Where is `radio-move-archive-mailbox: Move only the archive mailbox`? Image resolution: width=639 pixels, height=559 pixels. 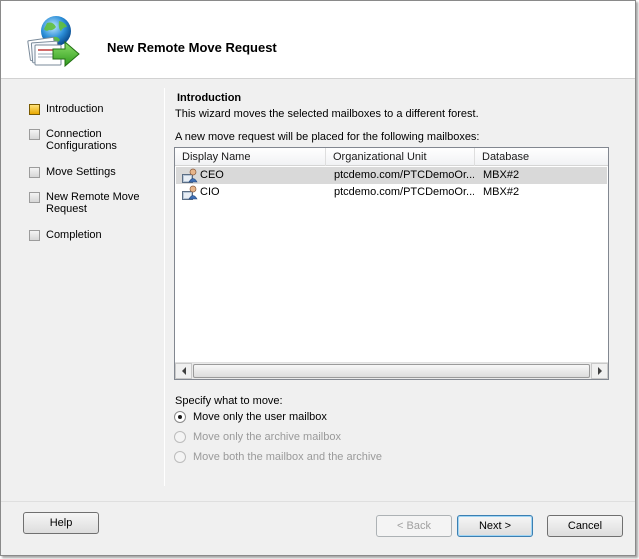 radio-move-archive-mailbox: Move only the archive mailbox is located at coordinates (257, 437).